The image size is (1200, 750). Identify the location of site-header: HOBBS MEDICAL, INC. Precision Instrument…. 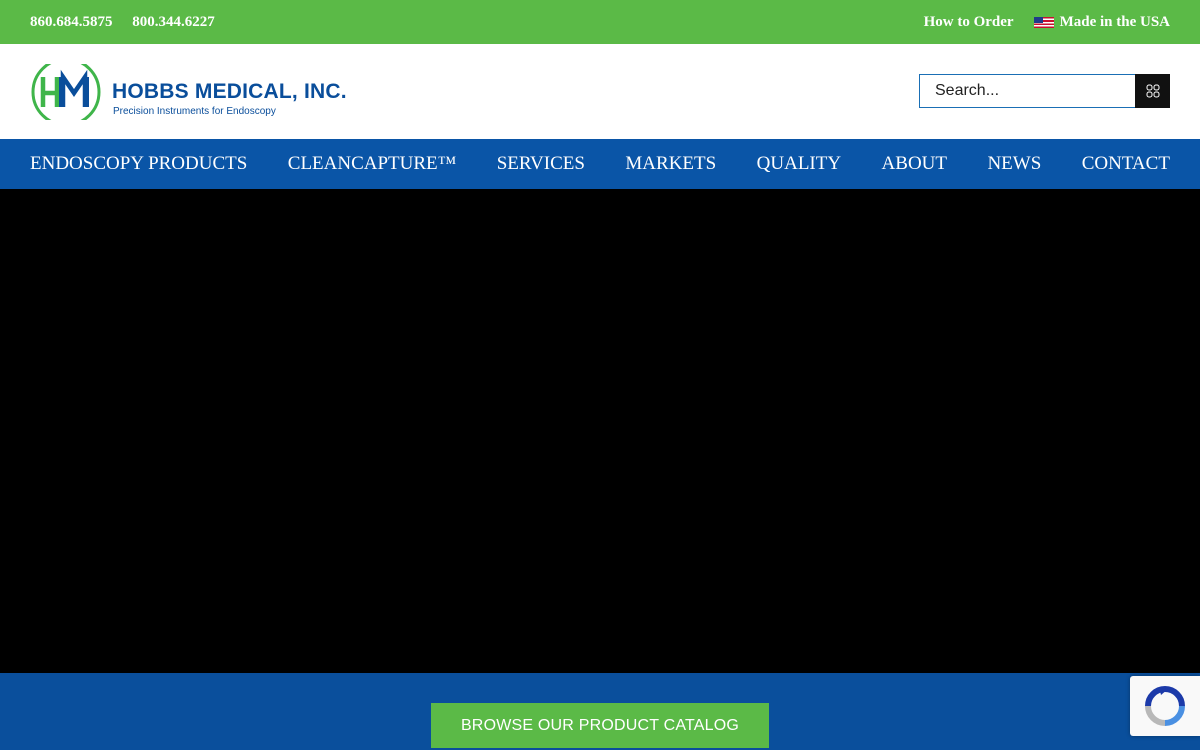
(600, 91).